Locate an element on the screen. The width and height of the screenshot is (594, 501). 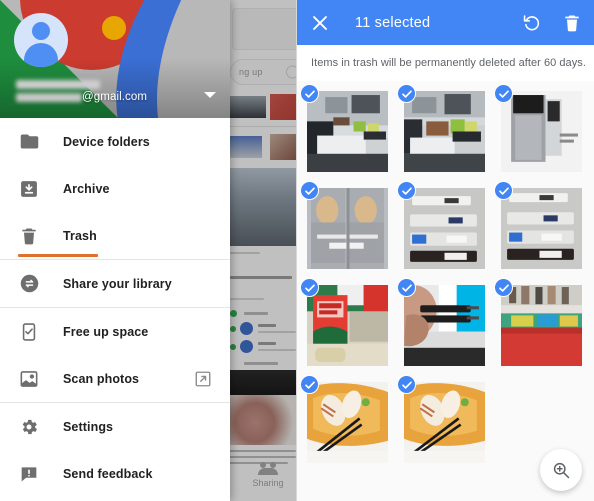
drawer-section-tools: Free up space Scan photos is located at coordinates (115, 355).